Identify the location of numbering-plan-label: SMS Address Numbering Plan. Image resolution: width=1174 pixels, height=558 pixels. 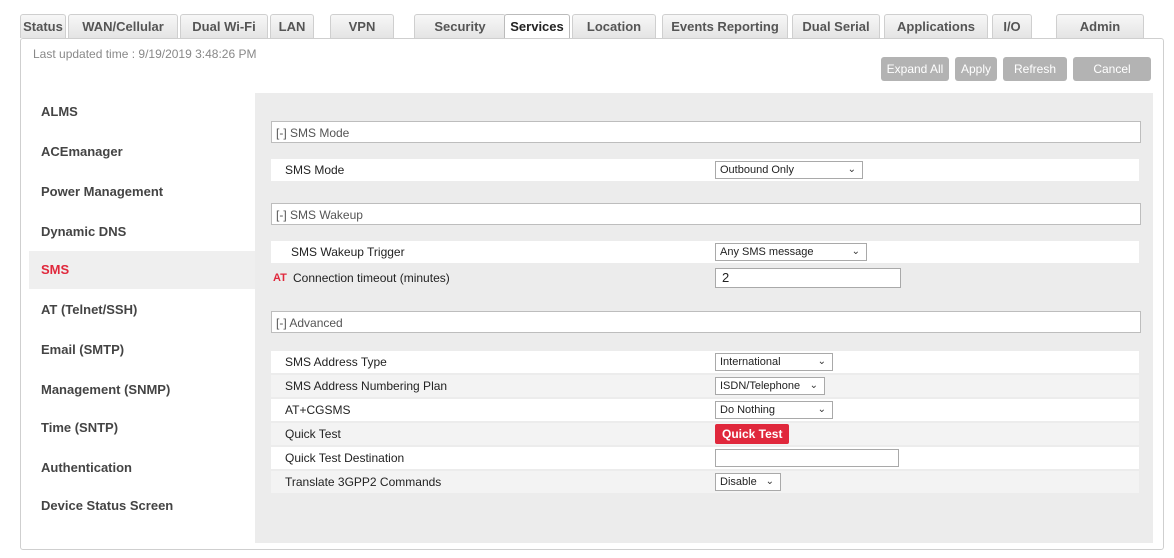
(366, 386).